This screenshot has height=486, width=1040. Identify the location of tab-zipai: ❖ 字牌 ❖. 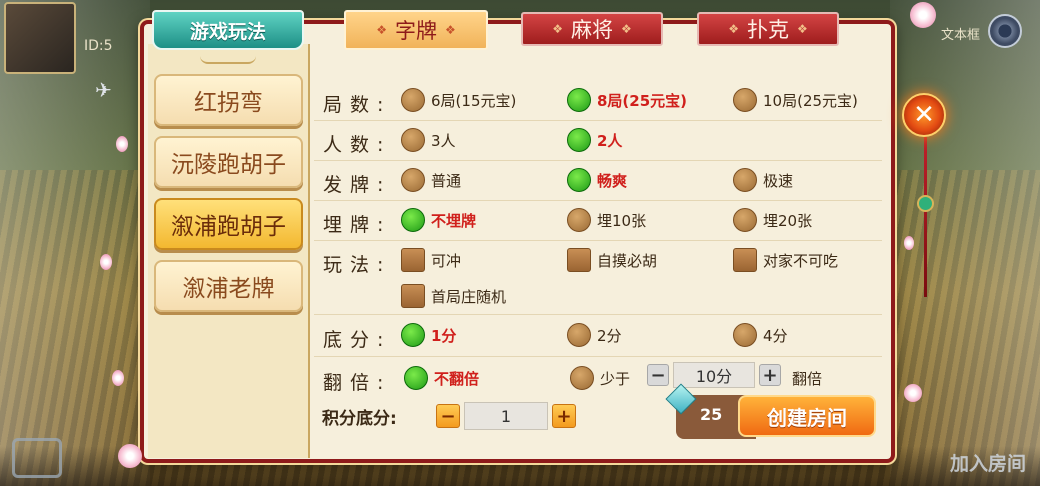
(416, 30).